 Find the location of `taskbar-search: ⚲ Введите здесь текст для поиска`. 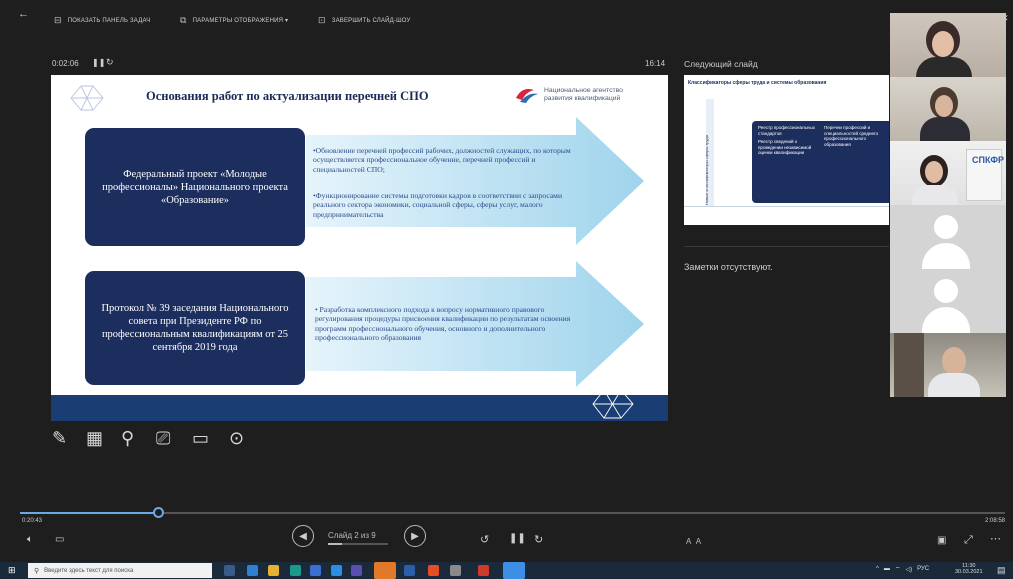

taskbar-search: ⚲ Введите здесь текст для поиска is located at coordinates (120, 570).